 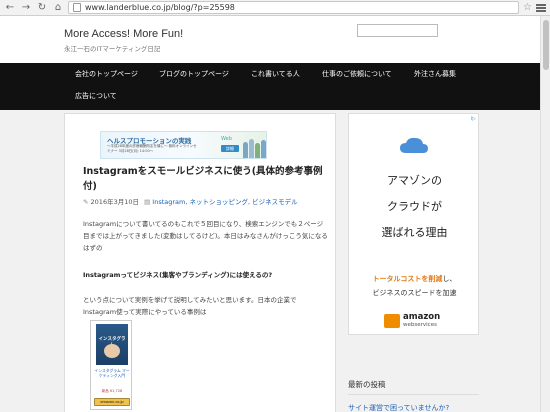 What do you see at coordinates (414, 145) in the screenshot?
I see `cloud-icon` at bounding box center [414, 145].